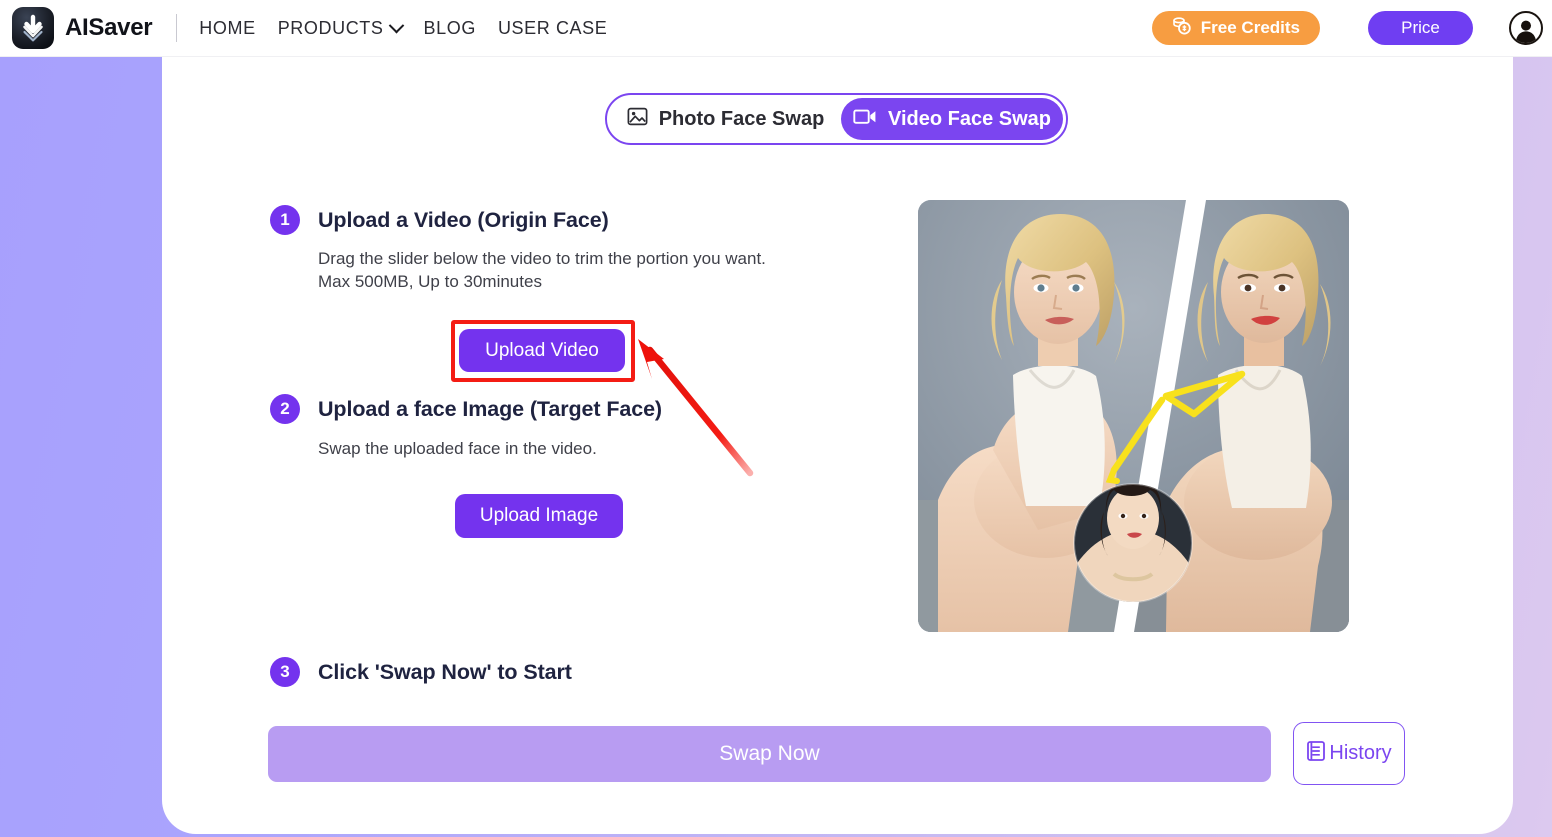 The width and height of the screenshot is (1552, 837). Describe the element at coordinates (769, 754) in the screenshot. I see `swap-now-button: Swap Now` at that location.